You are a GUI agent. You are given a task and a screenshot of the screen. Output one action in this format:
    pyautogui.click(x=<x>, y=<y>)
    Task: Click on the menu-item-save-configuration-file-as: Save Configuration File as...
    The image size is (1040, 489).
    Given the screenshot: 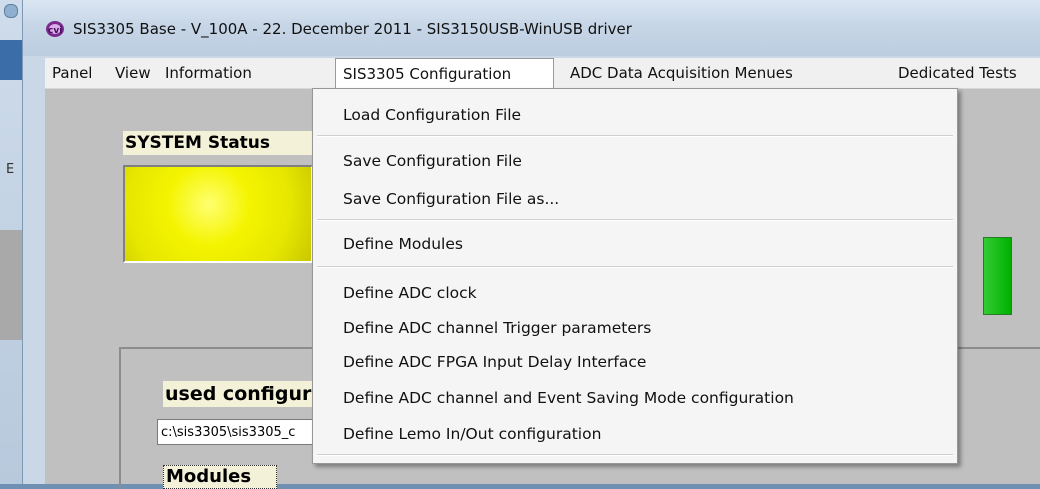 What is the action you would take?
    pyautogui.click(x=451, y=199)
    